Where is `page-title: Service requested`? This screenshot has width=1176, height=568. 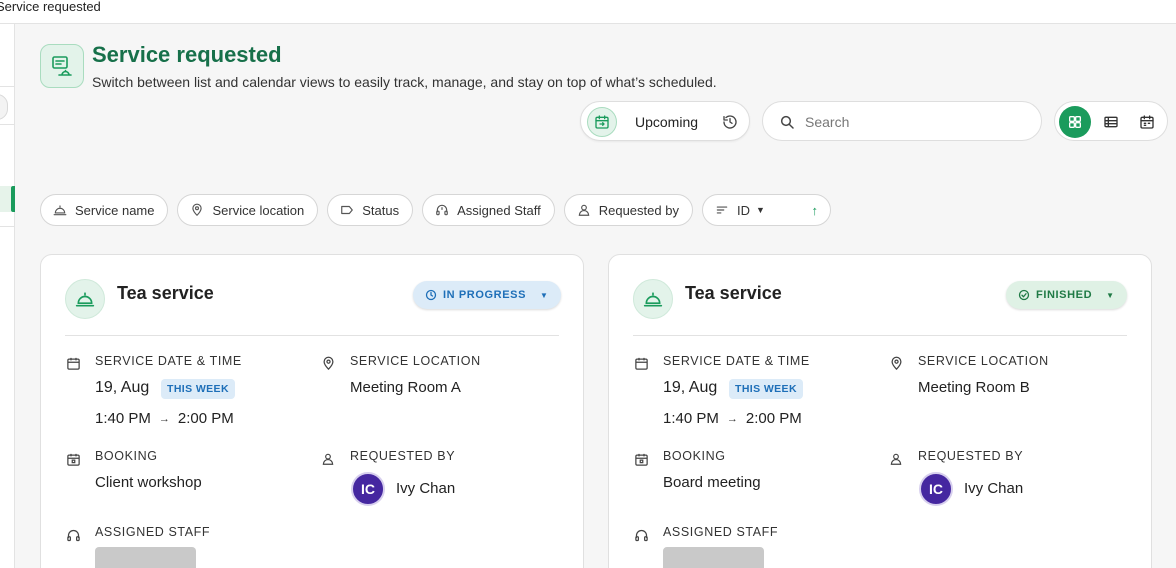 page-title: Service requested is located at coordinates (187, 54).